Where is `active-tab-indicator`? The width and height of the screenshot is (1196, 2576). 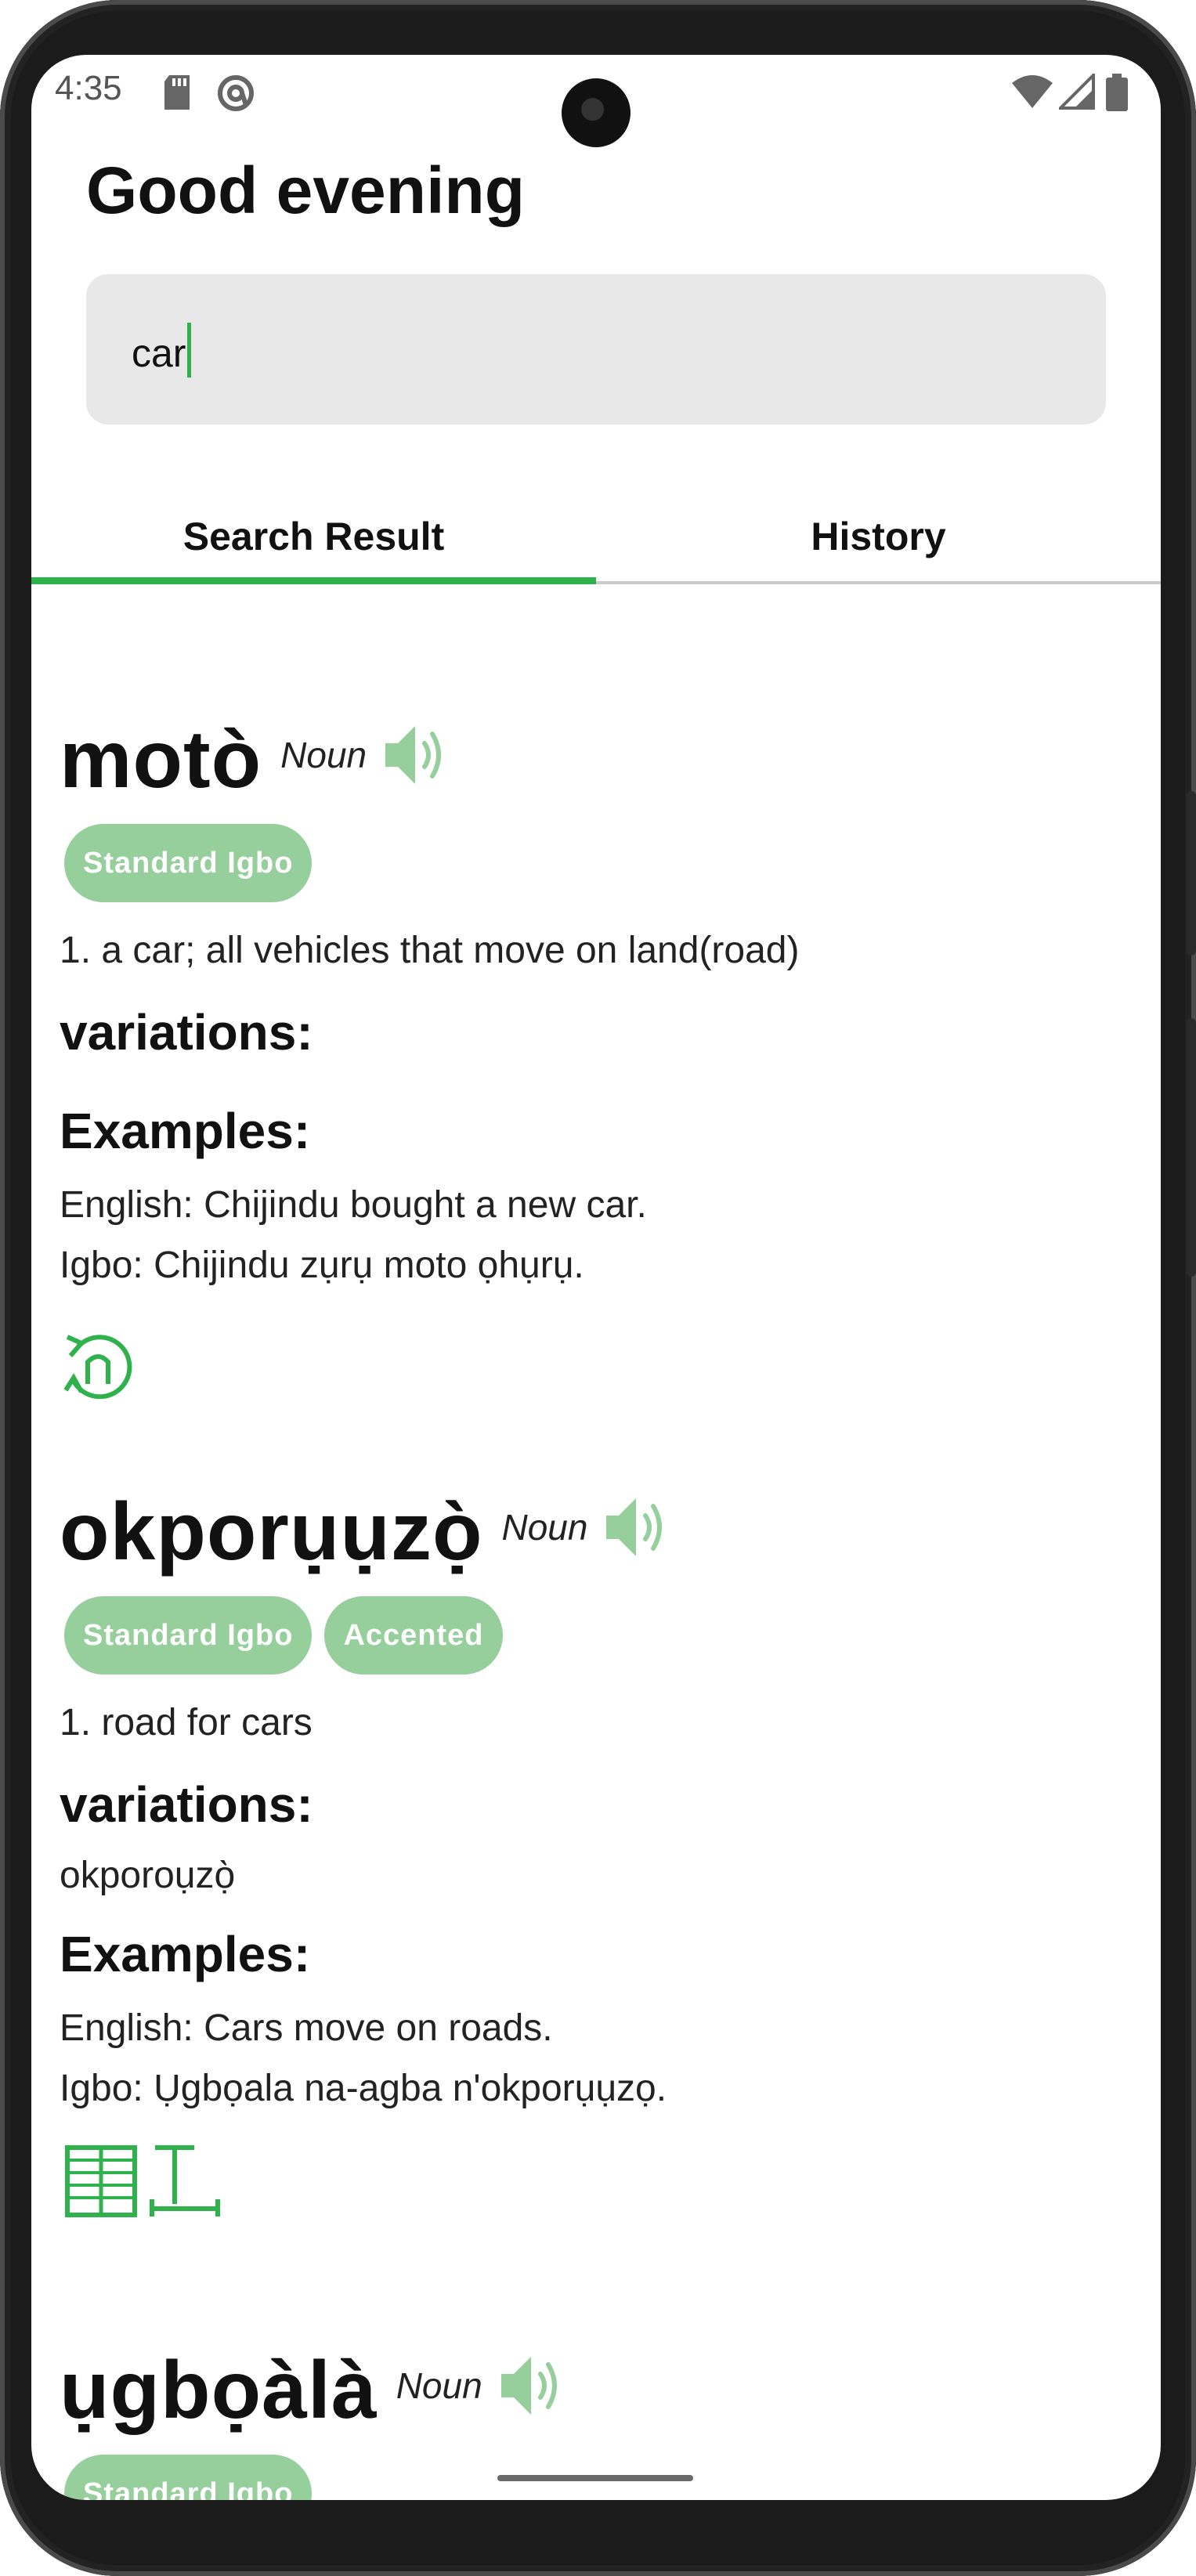 active-tab-indicator is located at coordinates (313, 580).